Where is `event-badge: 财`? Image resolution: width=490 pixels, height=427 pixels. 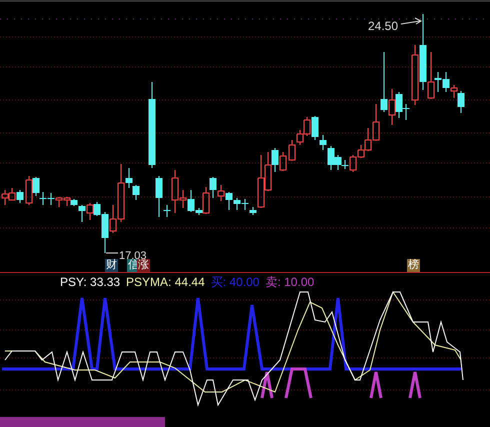 event-badge: 财 is located at coordinates (111, 265).